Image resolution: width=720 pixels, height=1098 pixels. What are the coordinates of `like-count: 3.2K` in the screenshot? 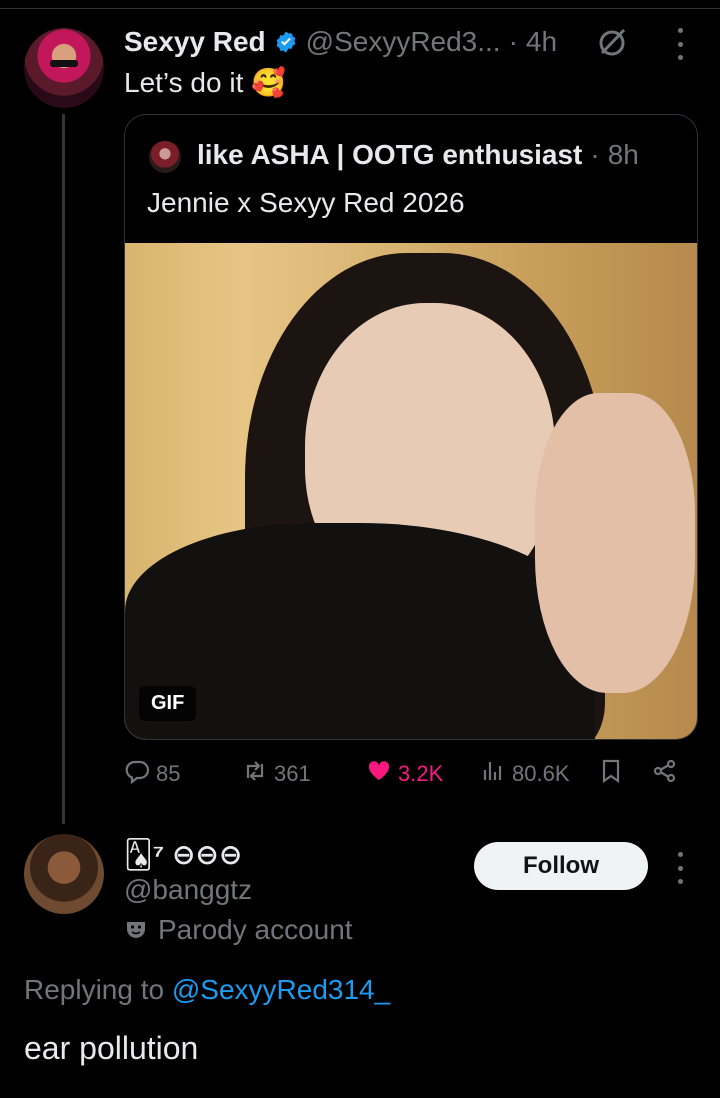 It's located at (421, 773).